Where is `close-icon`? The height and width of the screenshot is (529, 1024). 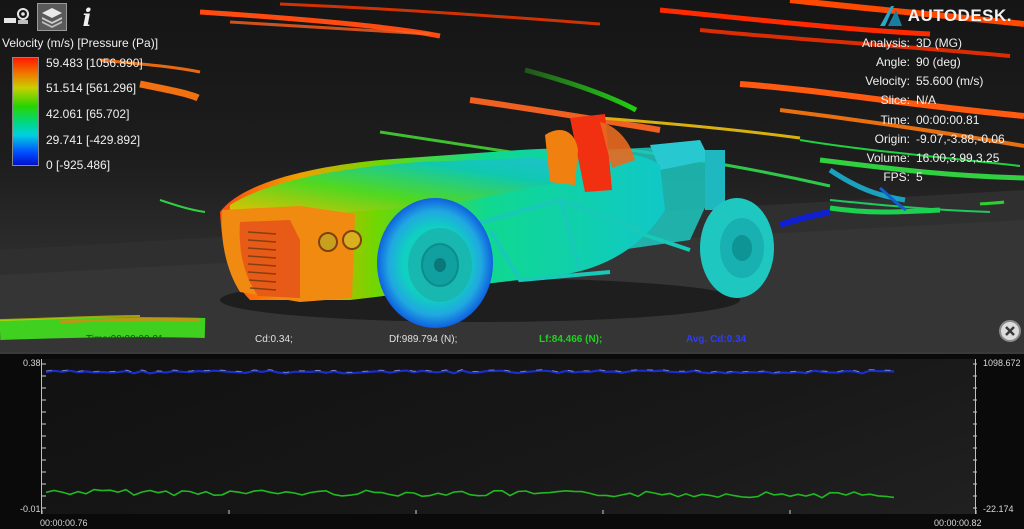 close-icon is located at coordinates (1010, 331).